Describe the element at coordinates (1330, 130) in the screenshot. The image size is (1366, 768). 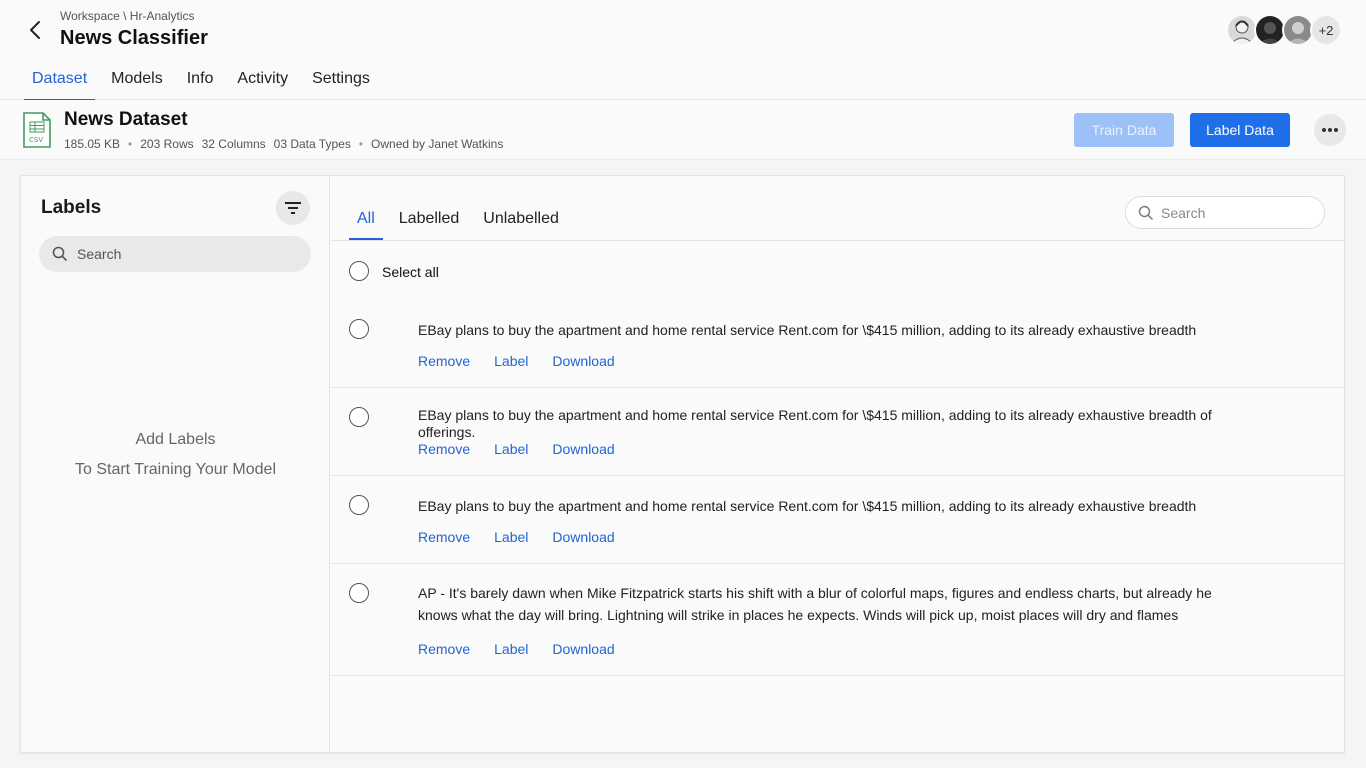
I see `more-options-icon` at that location.